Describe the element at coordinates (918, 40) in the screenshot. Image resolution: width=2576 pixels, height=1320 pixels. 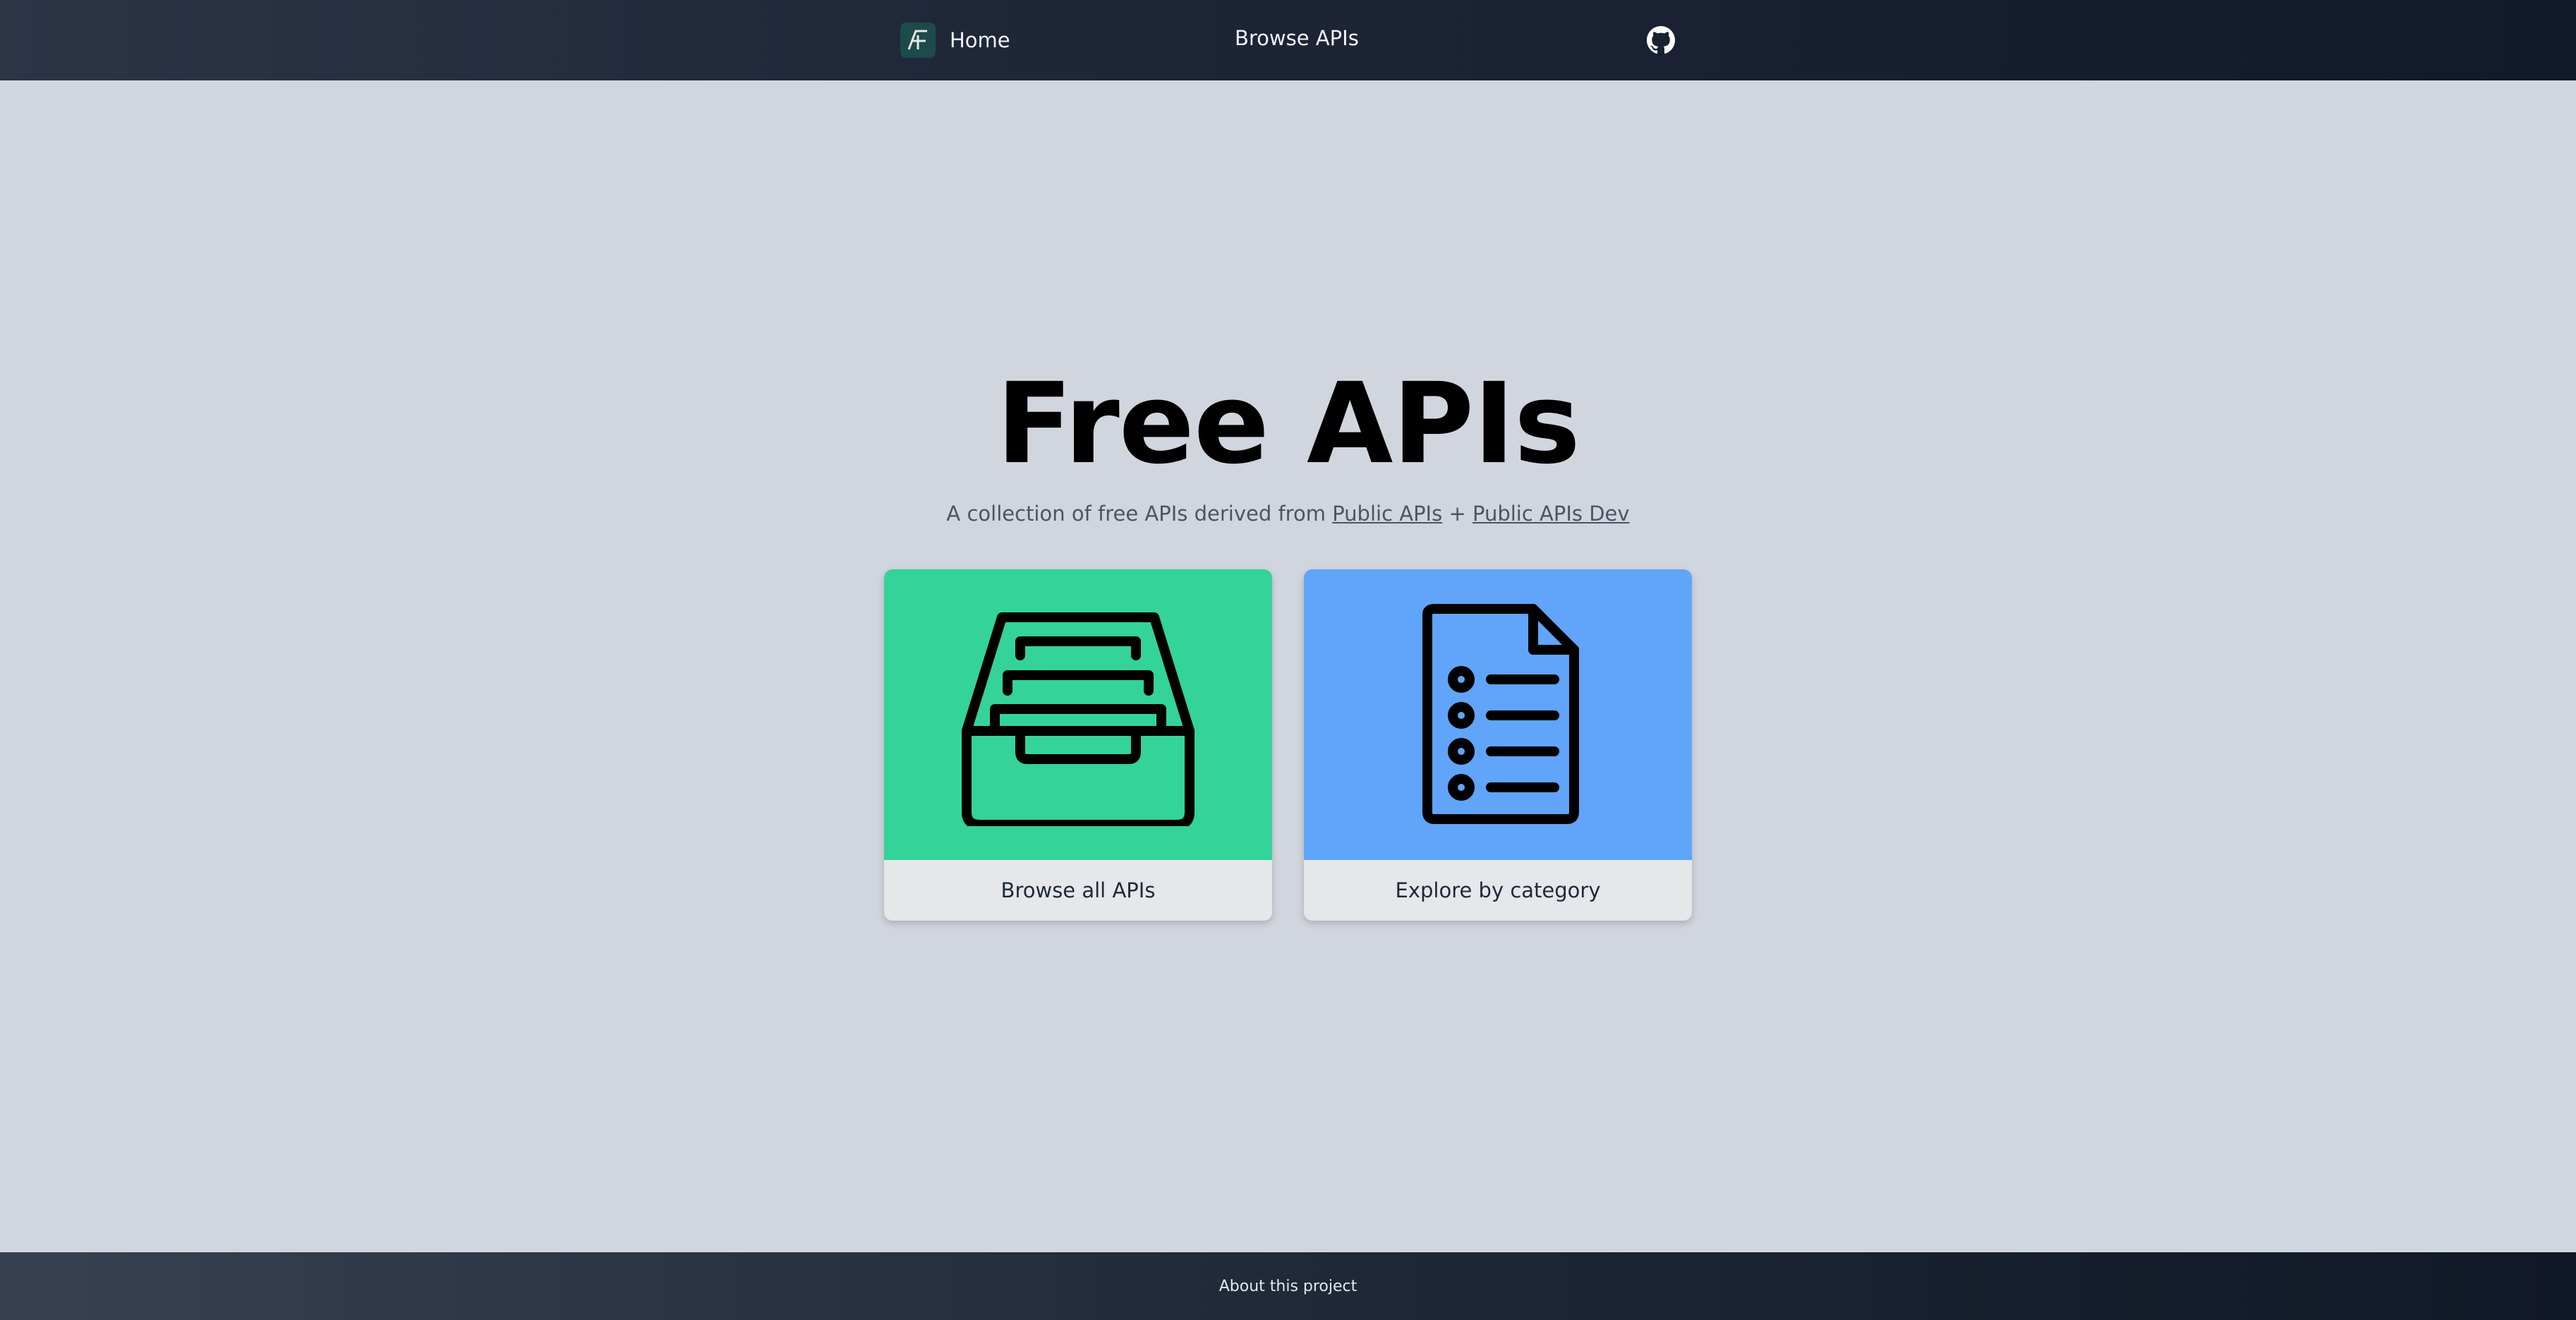
I see `free-apis-logo-icon` at that location.